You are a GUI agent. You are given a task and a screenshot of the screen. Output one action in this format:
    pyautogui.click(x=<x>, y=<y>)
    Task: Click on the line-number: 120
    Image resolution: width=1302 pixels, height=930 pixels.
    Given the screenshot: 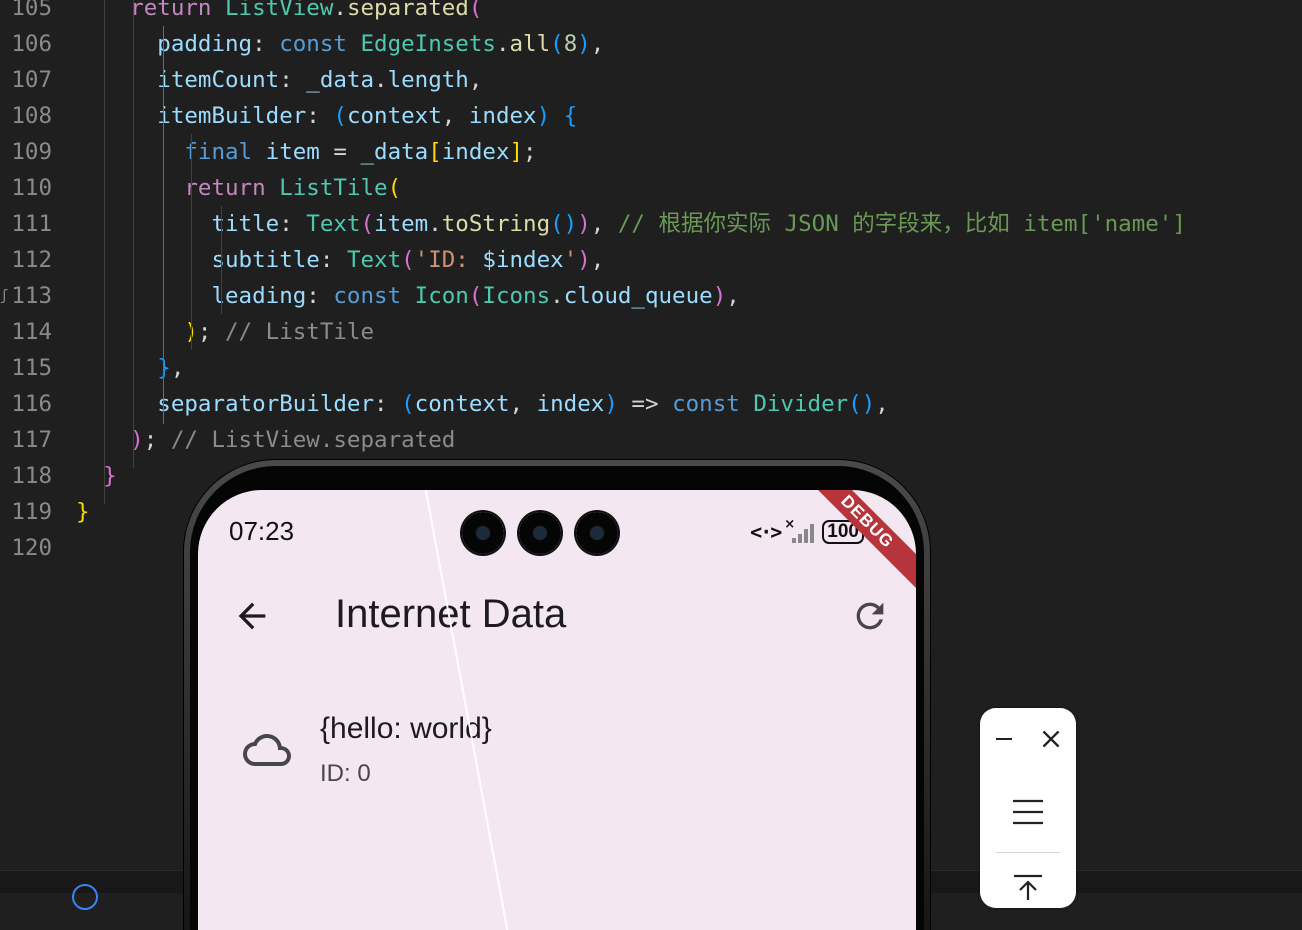 What is the action you would take?
    pyautogui.click(x=31, y=548)
    